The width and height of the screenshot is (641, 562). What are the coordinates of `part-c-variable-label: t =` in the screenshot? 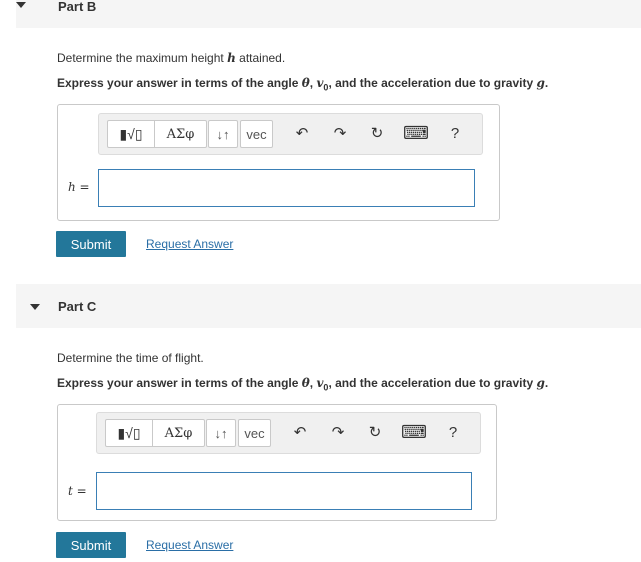 It's located at (77, 491).